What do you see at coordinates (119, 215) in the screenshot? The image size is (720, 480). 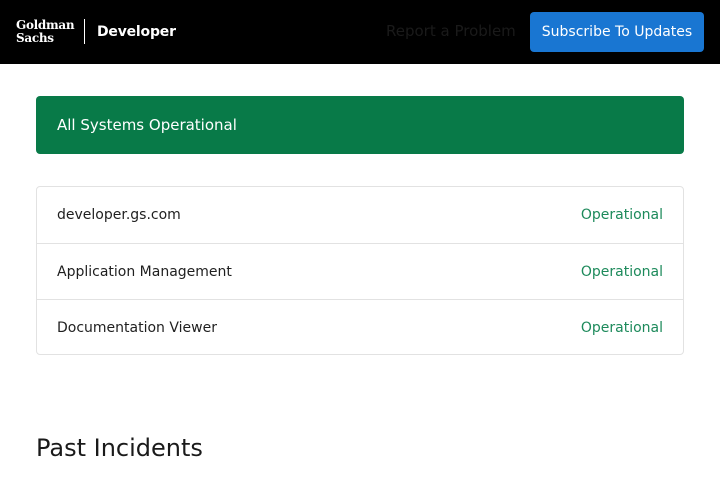 I see `component-name: developer.gs.com` at bounding box center [119, 215].